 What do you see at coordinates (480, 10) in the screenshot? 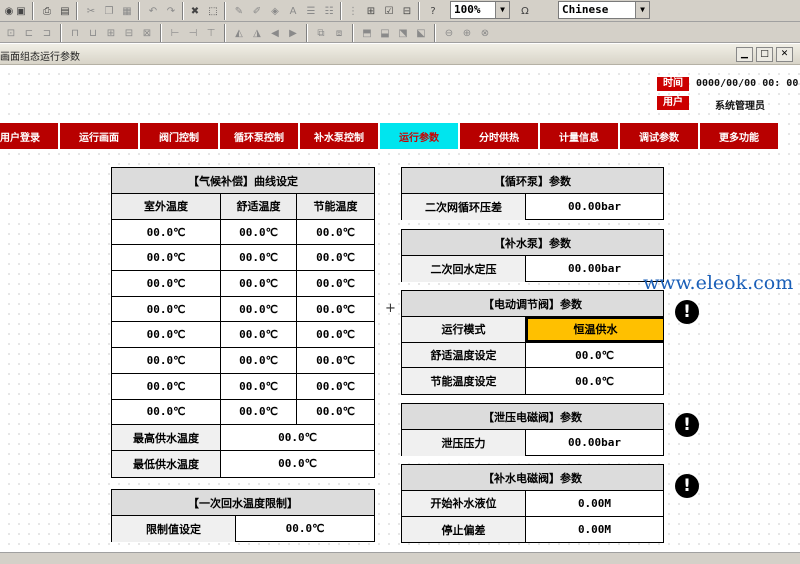
I see `zoom-select: 100% ▼` at bounding box center [480, 10].